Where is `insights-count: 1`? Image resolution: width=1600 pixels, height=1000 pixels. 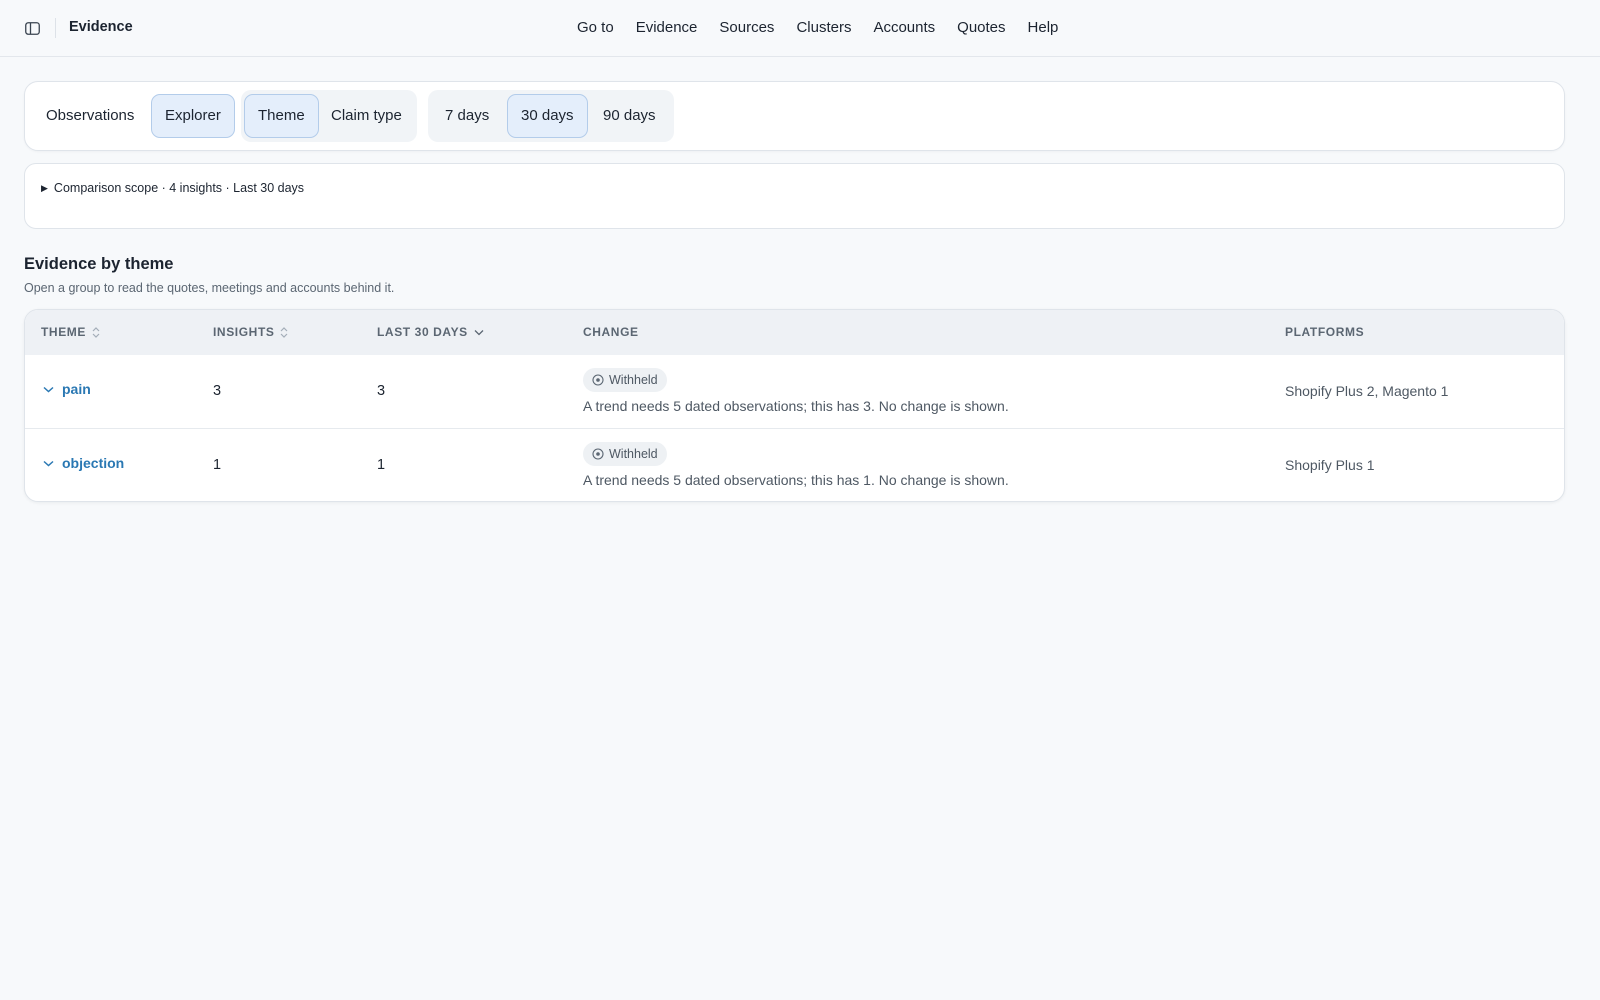 insights-count: 1 is located at coordinates (217, 465).